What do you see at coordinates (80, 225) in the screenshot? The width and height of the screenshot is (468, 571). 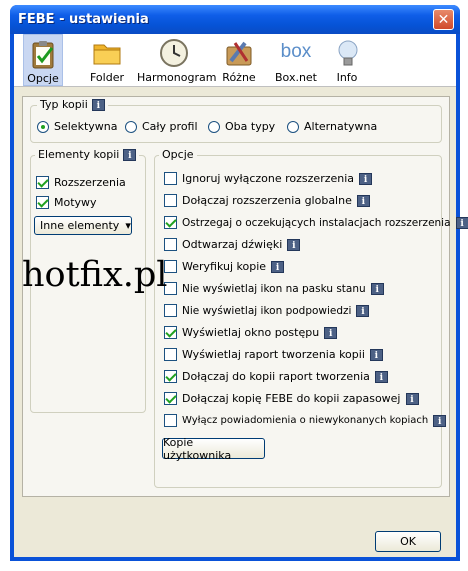 I see `dropdown-label: Inne elementy` at bounding box center [80, 225].